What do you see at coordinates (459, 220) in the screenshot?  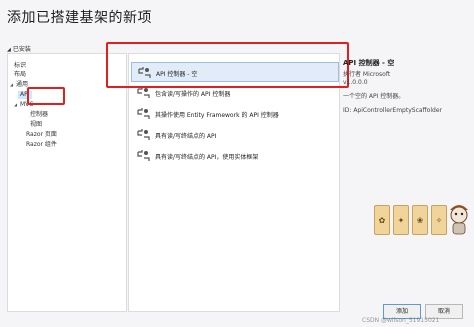 I see `mascot-icon` at bounding box center [459, 220].